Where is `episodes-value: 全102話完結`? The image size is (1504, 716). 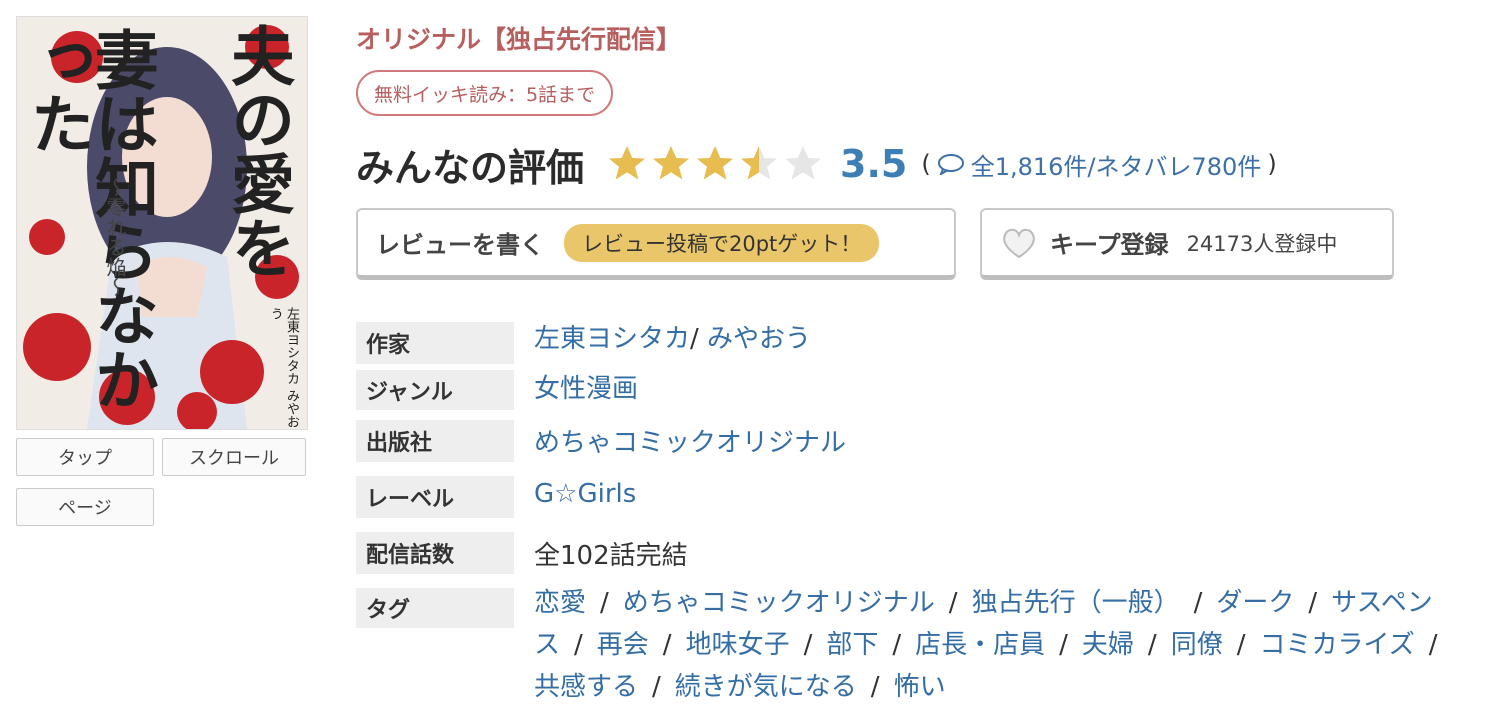 episodes-value: 全102話完結 is located at coordinates (611, 556).